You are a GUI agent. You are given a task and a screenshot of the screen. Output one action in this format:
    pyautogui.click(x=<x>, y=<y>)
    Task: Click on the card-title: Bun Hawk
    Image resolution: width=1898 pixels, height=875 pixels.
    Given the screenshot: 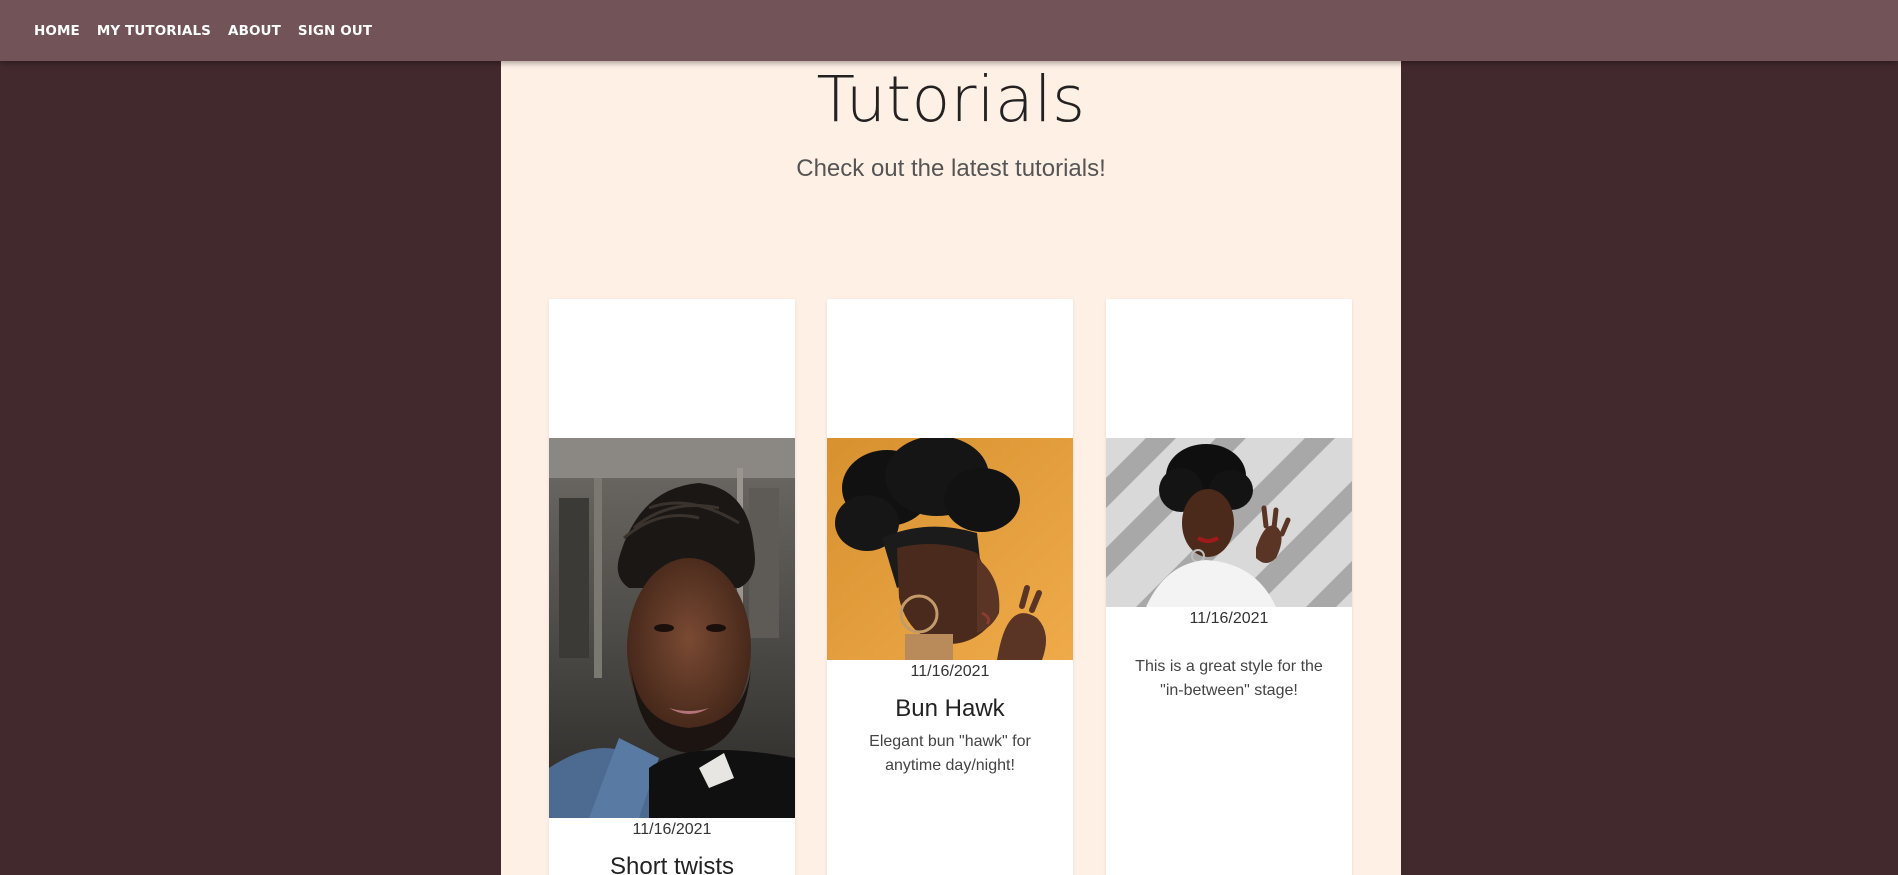 What is the action you would take?
    pyautogui.click(x=950, y=709)
    